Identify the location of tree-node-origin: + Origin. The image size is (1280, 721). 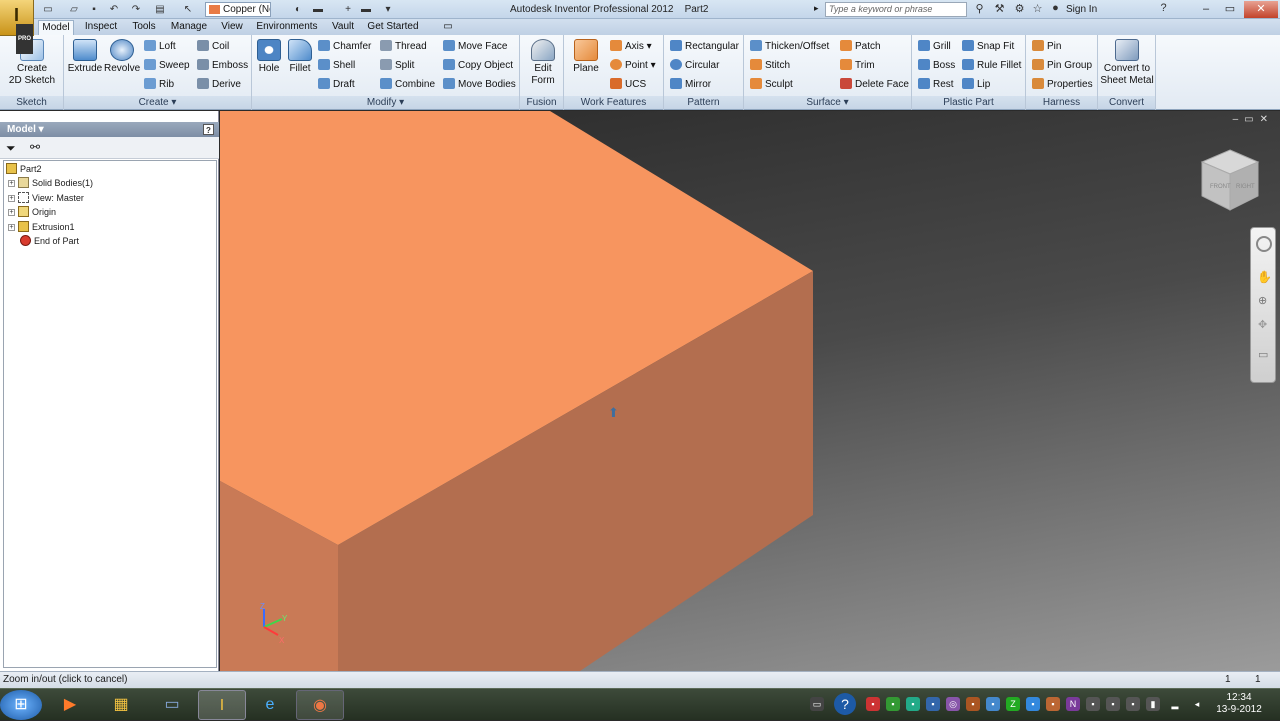
(32, 212).